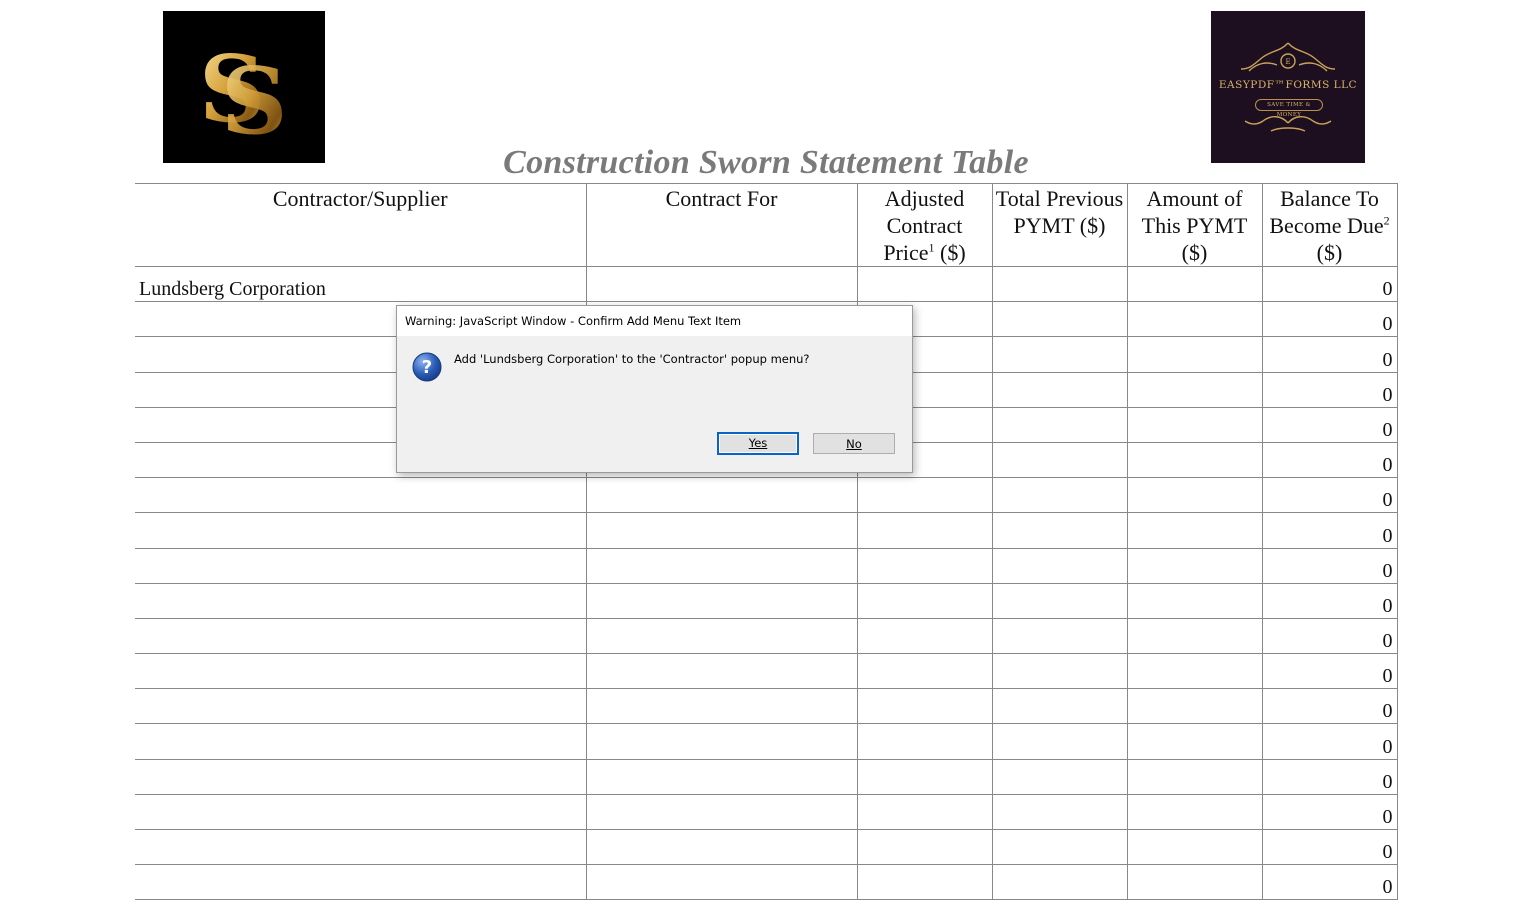 The image size is (1532, 912). Describe the element at coordinates (758, 443) in the screenshot. I see `yes-button: Yes` at that location.